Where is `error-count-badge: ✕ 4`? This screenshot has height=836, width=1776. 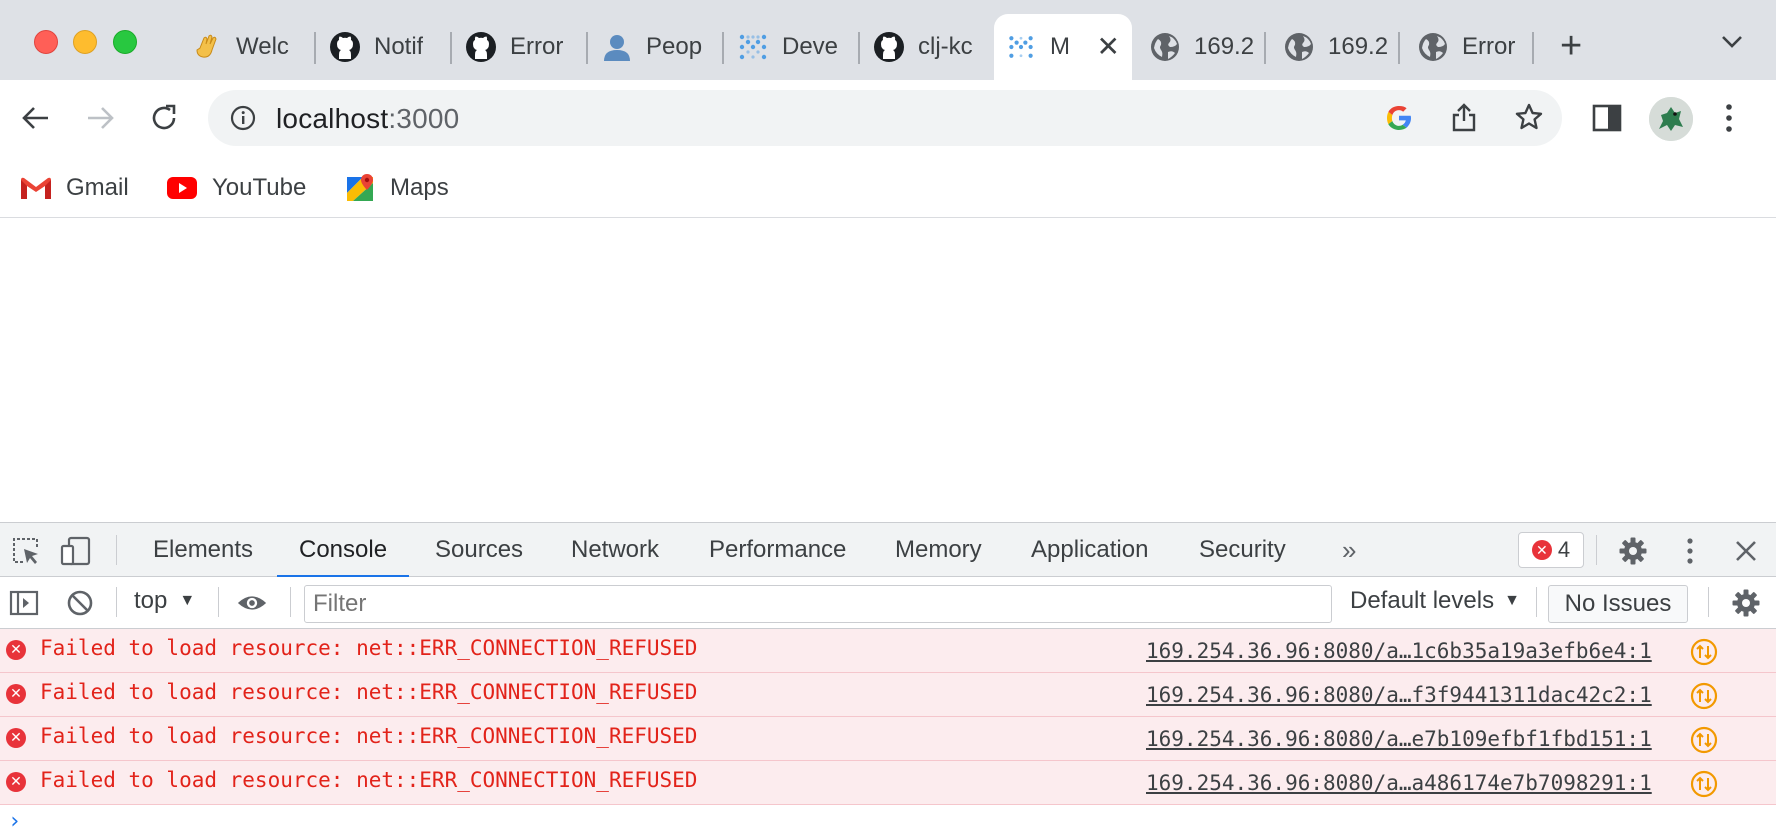
error-count-badge: ✕ 4 is located at coordinates (1551, 550).